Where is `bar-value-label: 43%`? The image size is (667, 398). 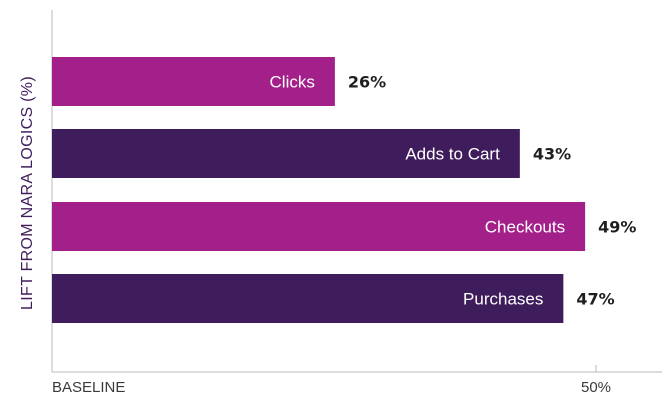
bar-value-label: 43% is located at coordinates (552, 154).